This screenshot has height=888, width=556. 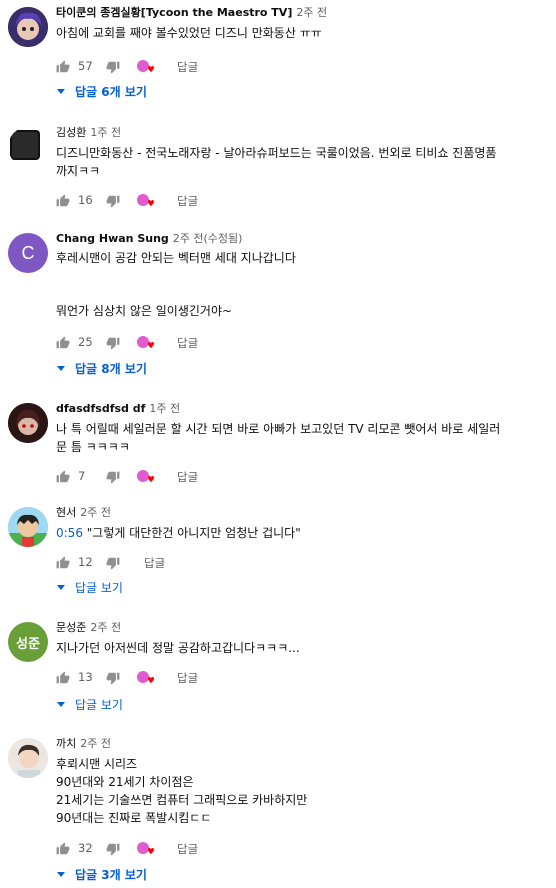 I want to click on video-timestamp-link: 0:56, so click(x=69, y=533).